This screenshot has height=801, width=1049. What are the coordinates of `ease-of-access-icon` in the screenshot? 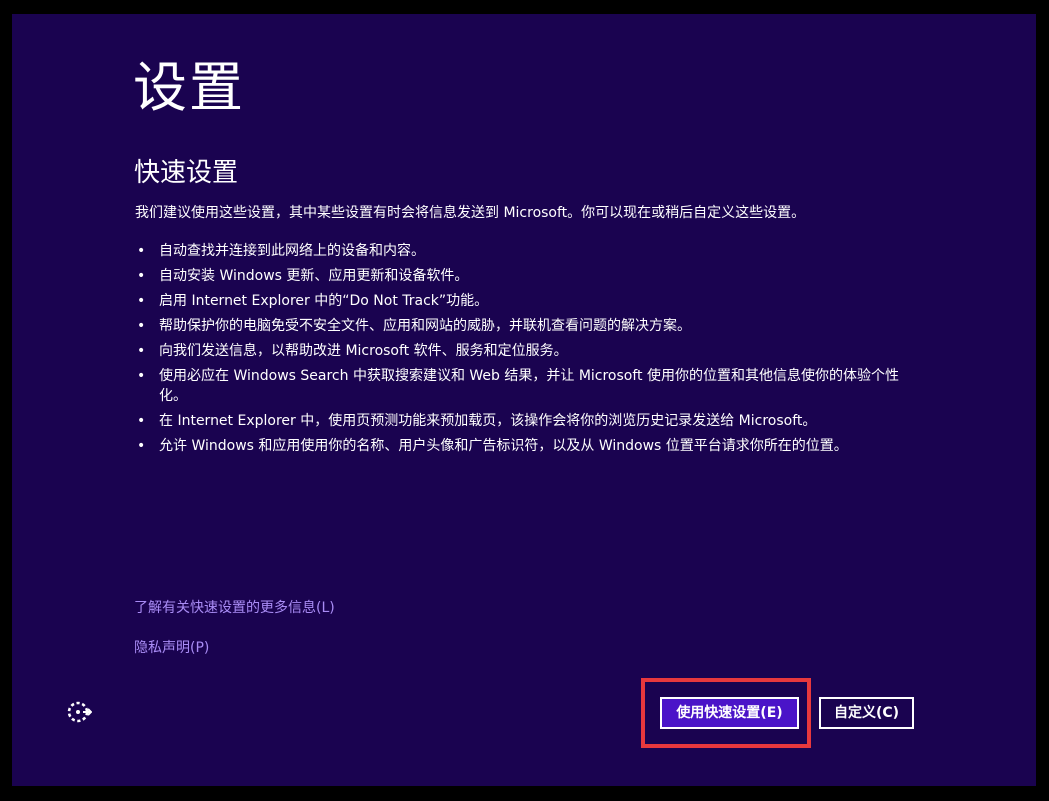 It's located at (78, 712).